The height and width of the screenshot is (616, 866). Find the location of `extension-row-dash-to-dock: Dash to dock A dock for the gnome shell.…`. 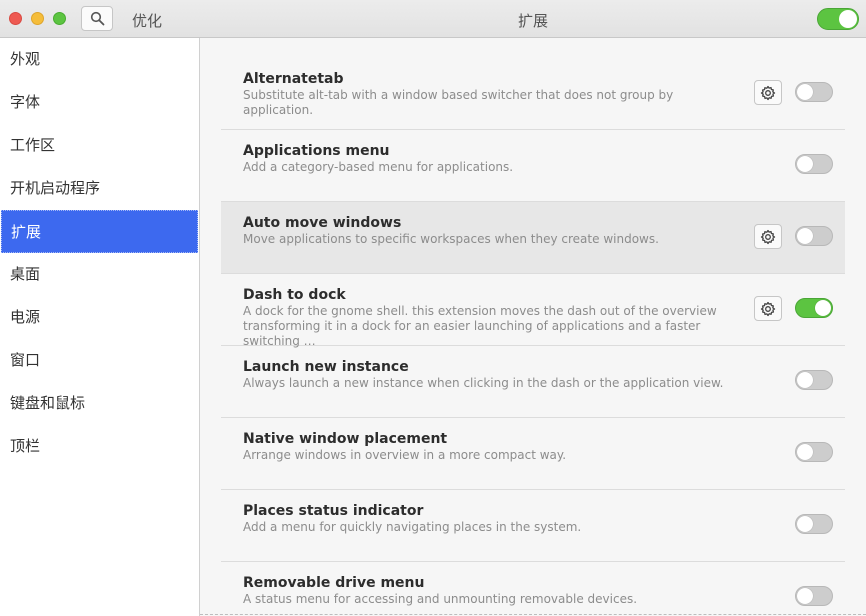

extension-row-dash-to-dock: Dash to dock A dock for the gnome shell.… is located at coordinates (533, 311).